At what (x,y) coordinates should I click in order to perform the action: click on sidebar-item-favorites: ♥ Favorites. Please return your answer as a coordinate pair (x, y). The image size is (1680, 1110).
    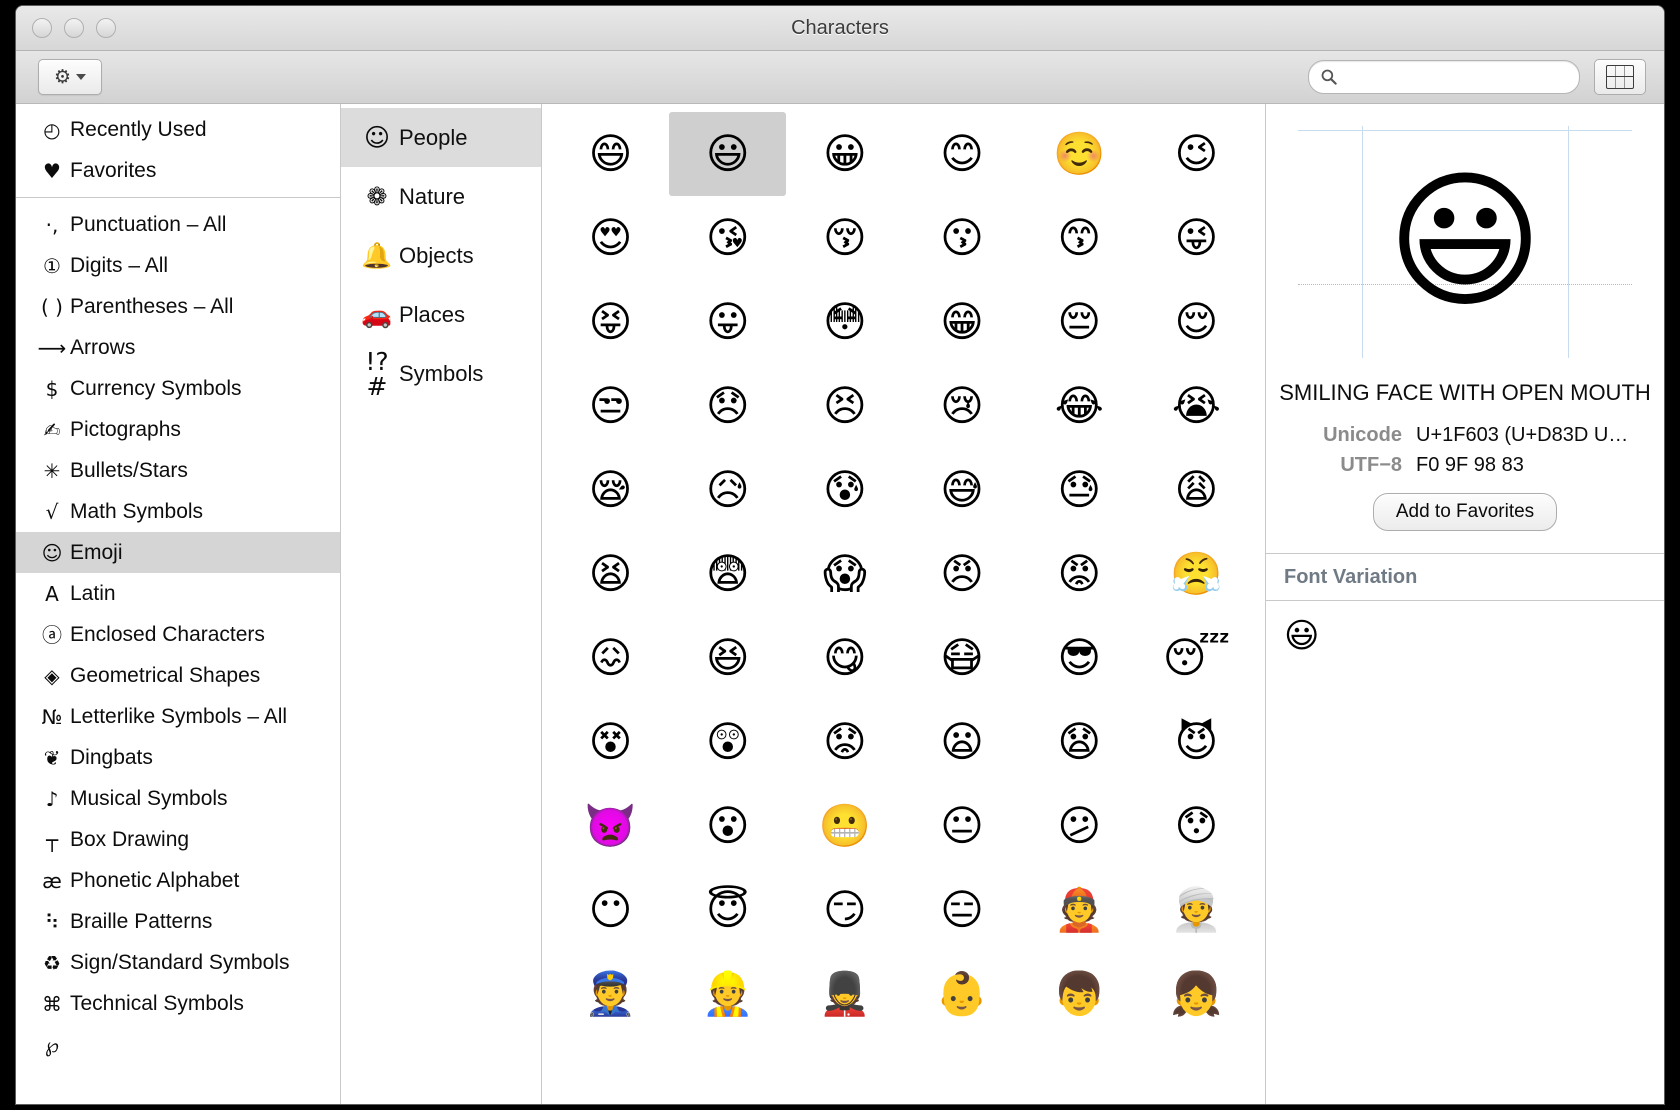
    Looking at the image, I should click on (178, 170).